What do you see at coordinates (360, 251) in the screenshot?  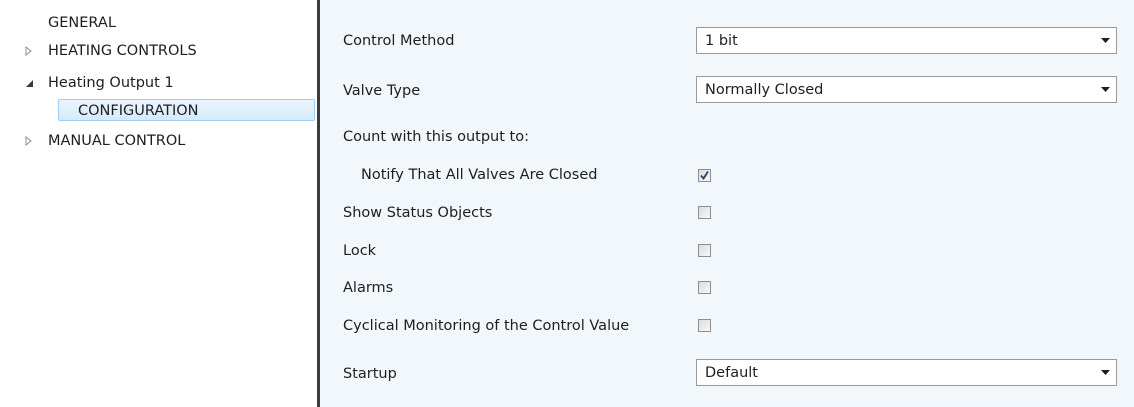 I see `lock-label: Lock` at bounding box center [360, 251].